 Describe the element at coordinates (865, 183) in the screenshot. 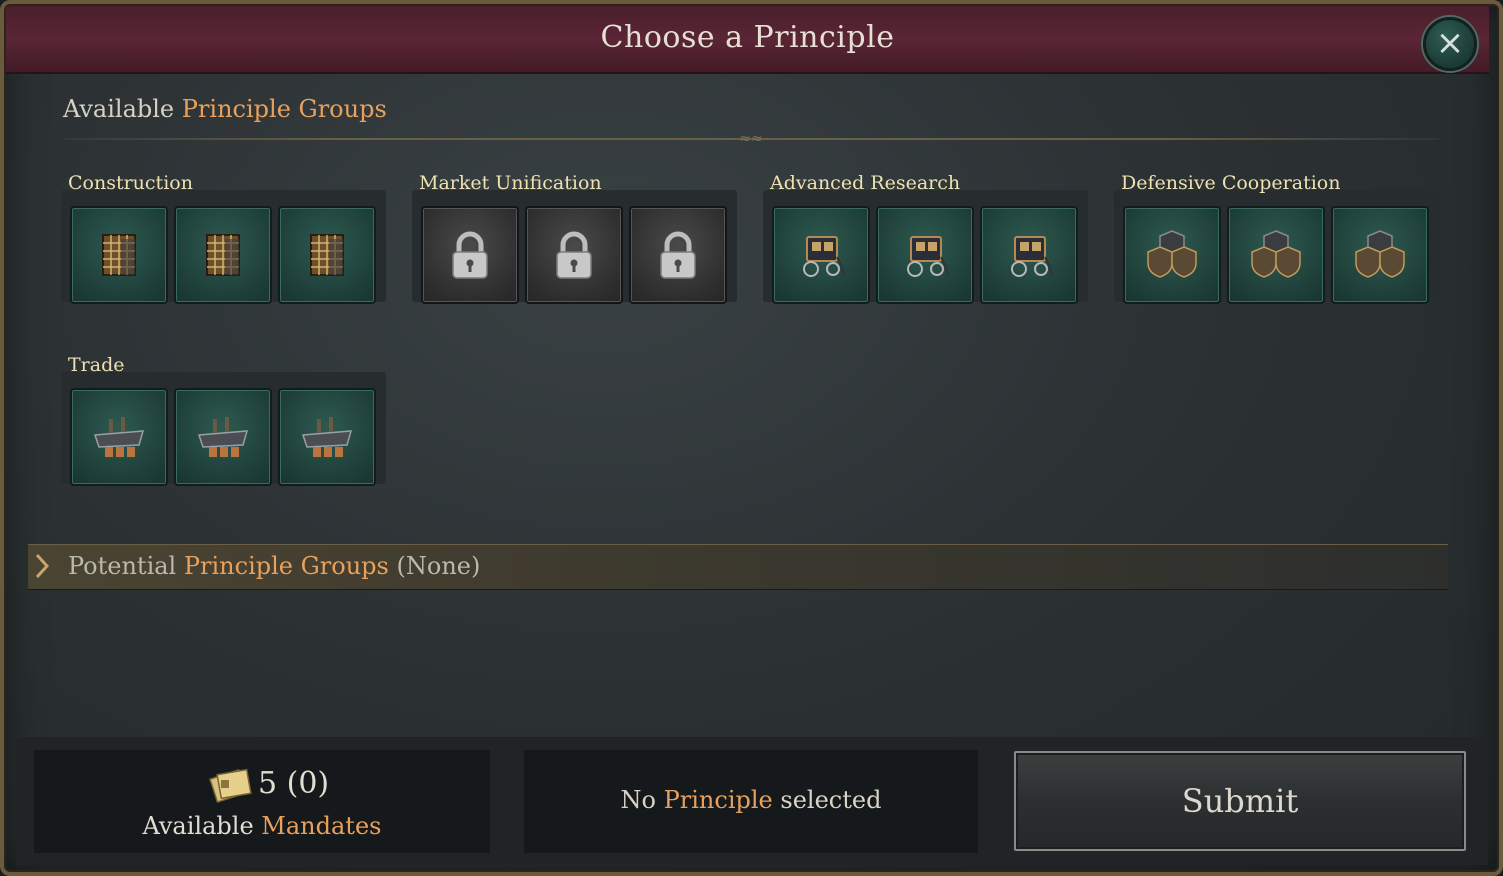

I see `group-label: Advanced Research` at that location.